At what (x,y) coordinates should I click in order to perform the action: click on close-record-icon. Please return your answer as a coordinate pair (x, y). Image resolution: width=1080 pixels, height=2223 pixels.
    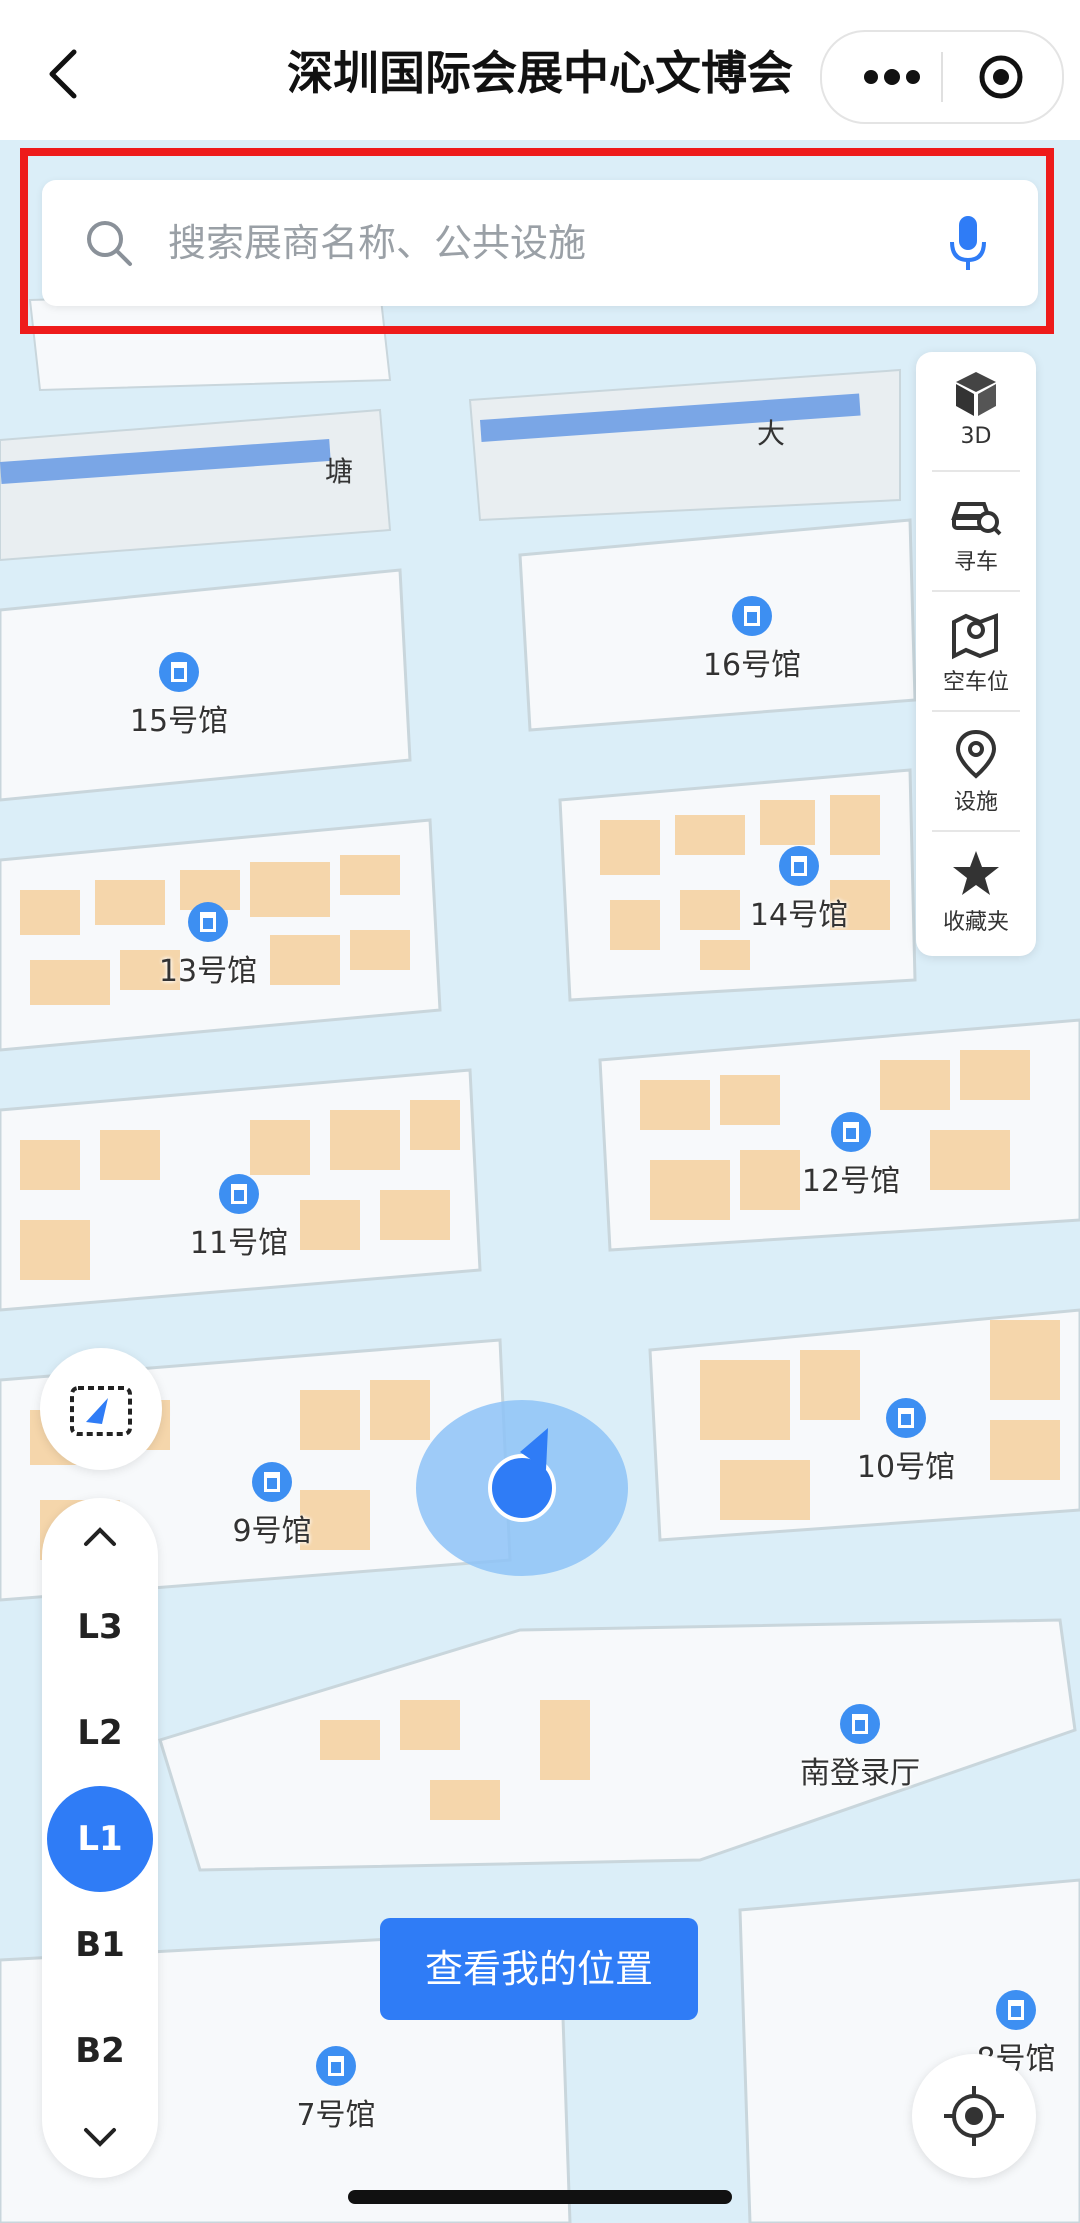
    Looking at the image, I should click on (1001, 77).